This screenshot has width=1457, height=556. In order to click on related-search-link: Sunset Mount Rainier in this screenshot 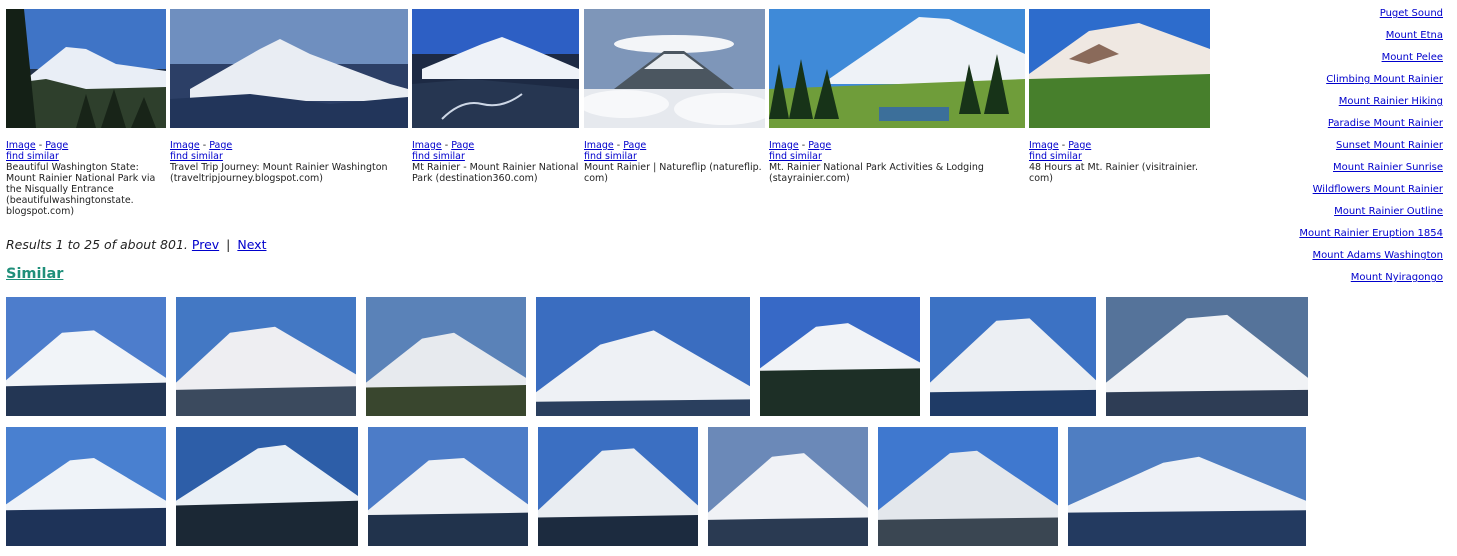, I will do `click(1389, 145)`.